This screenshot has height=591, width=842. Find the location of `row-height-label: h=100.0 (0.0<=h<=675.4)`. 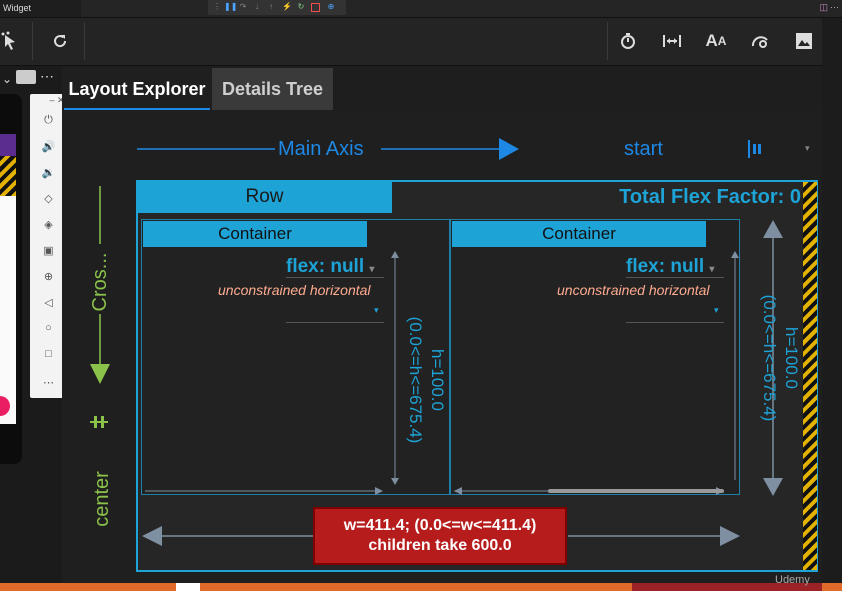

row-height-label: h=100.0 (0.0<=h<=675.4) is located at coordinates (780, 358).